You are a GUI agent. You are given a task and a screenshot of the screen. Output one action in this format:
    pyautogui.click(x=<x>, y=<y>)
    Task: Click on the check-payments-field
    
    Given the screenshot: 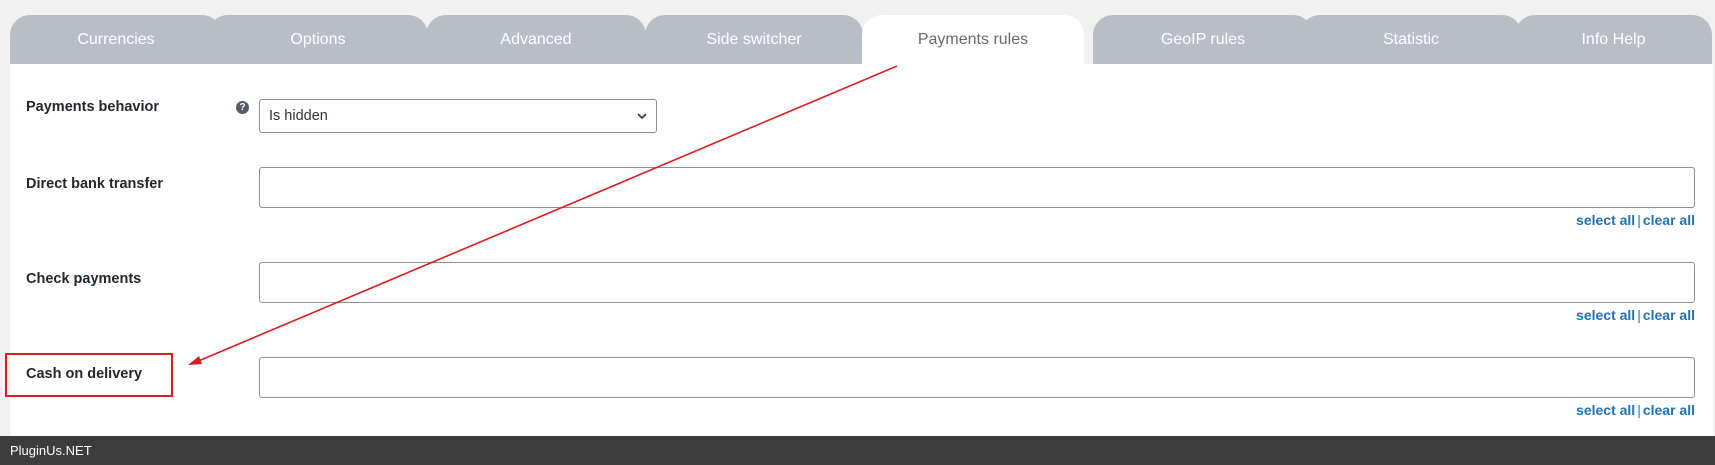 What is the action you would take?
    pyautogui.click(x=977, y=282)
    